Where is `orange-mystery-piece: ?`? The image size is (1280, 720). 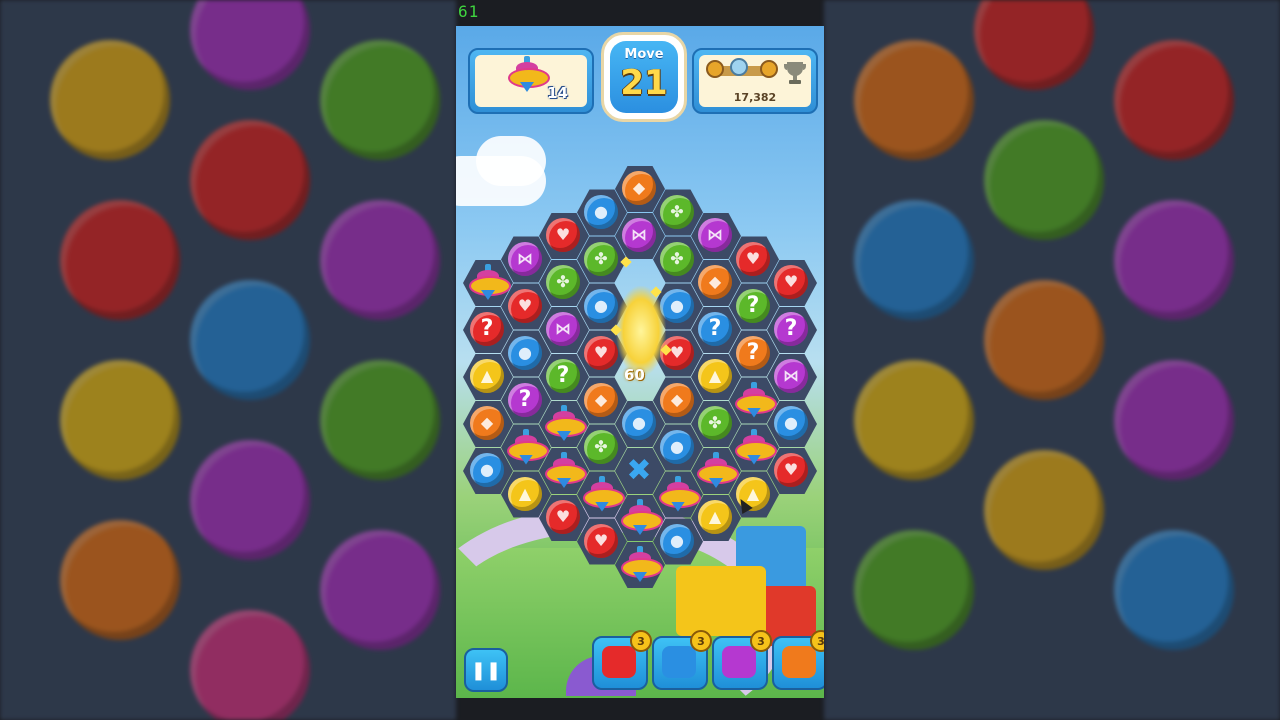 orange-mystery-piece: ? is located at coordinates (753, 352).